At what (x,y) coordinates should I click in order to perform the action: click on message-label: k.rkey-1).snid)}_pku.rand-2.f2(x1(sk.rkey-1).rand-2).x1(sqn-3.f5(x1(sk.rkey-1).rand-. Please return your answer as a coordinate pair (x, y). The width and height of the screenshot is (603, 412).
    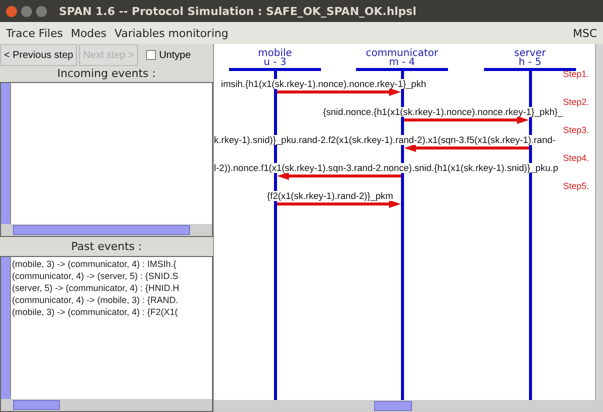
    Looking at the image, I should click on (385, 140).